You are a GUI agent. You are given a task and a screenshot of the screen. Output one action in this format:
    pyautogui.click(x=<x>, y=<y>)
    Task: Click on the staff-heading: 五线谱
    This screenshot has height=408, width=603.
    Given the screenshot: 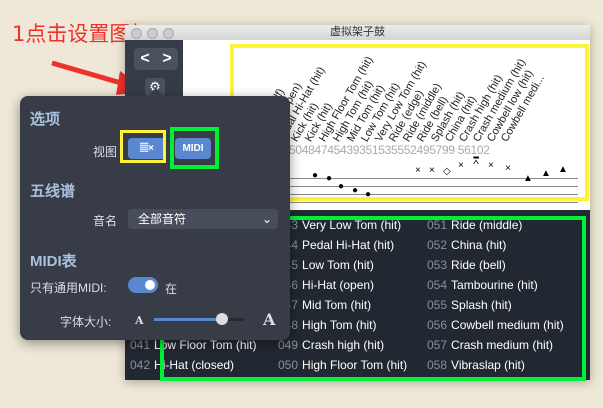 What is the action you would take?
    pyautogui.click(x=53, y=191)
    